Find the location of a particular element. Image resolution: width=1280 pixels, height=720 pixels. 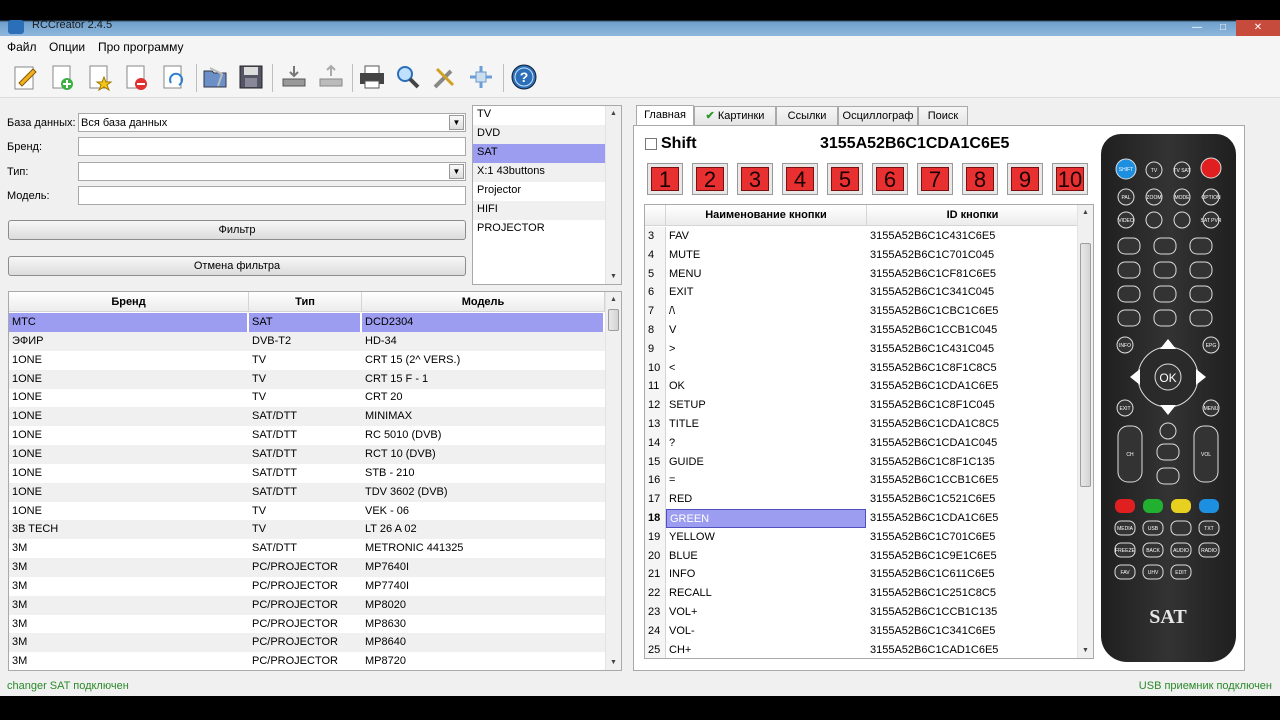

table-row: 25 CH+ 3155A52B6C1CAD1C6E5 is located at coordinates (862, 649).